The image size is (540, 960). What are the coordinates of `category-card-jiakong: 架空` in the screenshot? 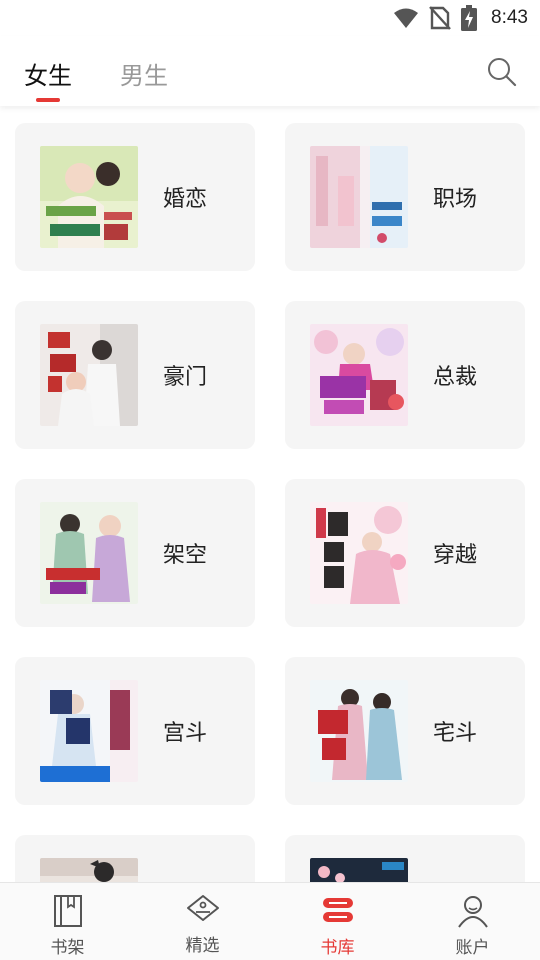 It's located at (135, 553).